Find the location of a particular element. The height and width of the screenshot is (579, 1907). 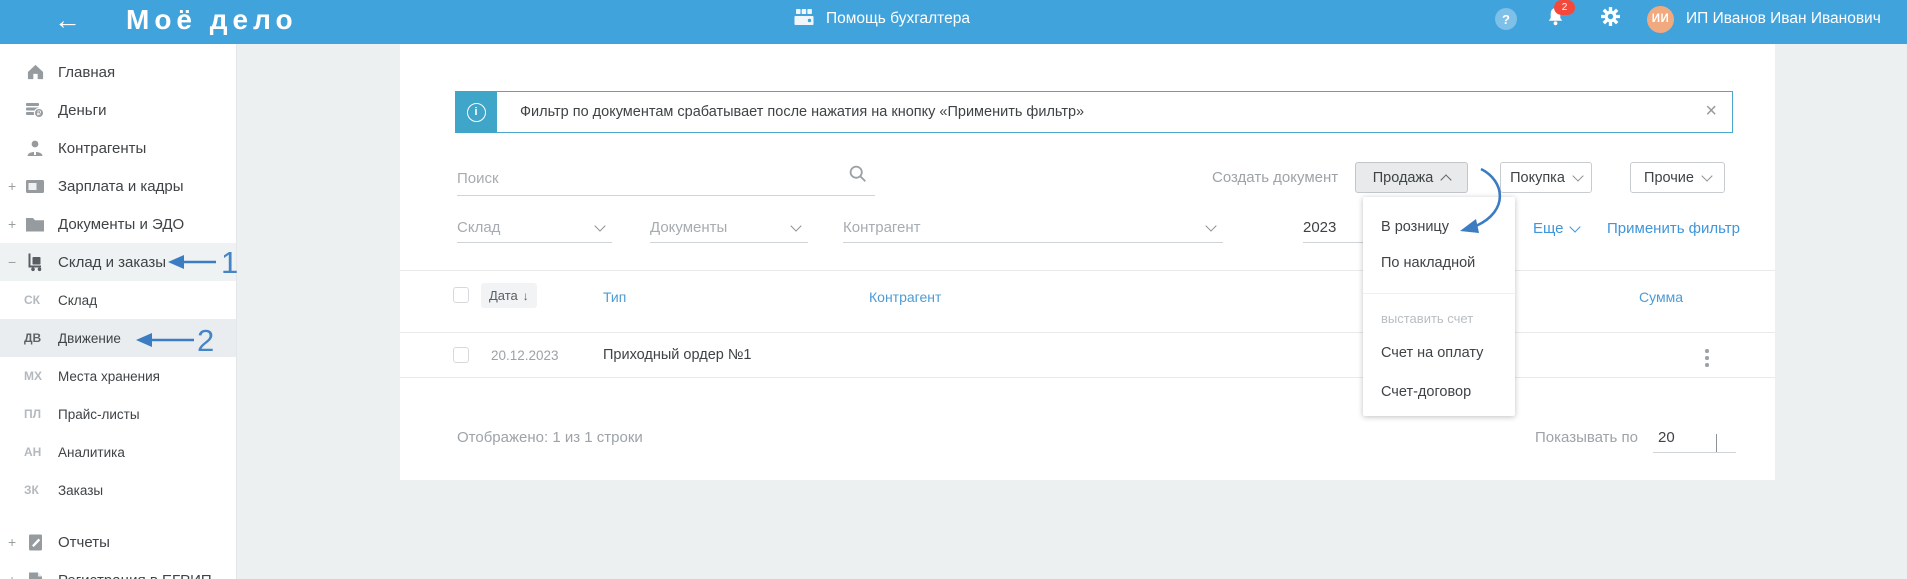

sidebar-item-home: Главная is located at coordinates (118, 72).